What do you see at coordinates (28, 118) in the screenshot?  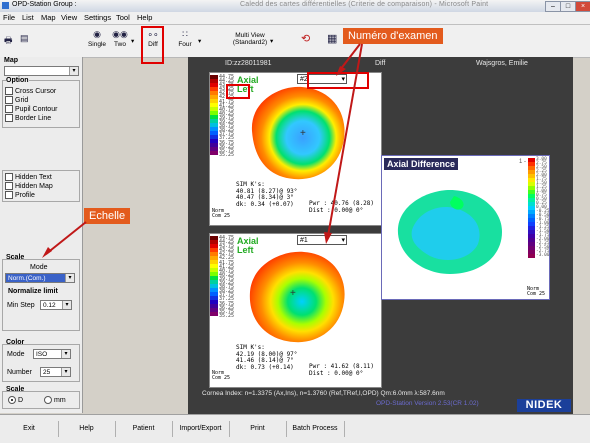 I see `border-line-checkbox: Border Line` at bounding box center [28, 118].